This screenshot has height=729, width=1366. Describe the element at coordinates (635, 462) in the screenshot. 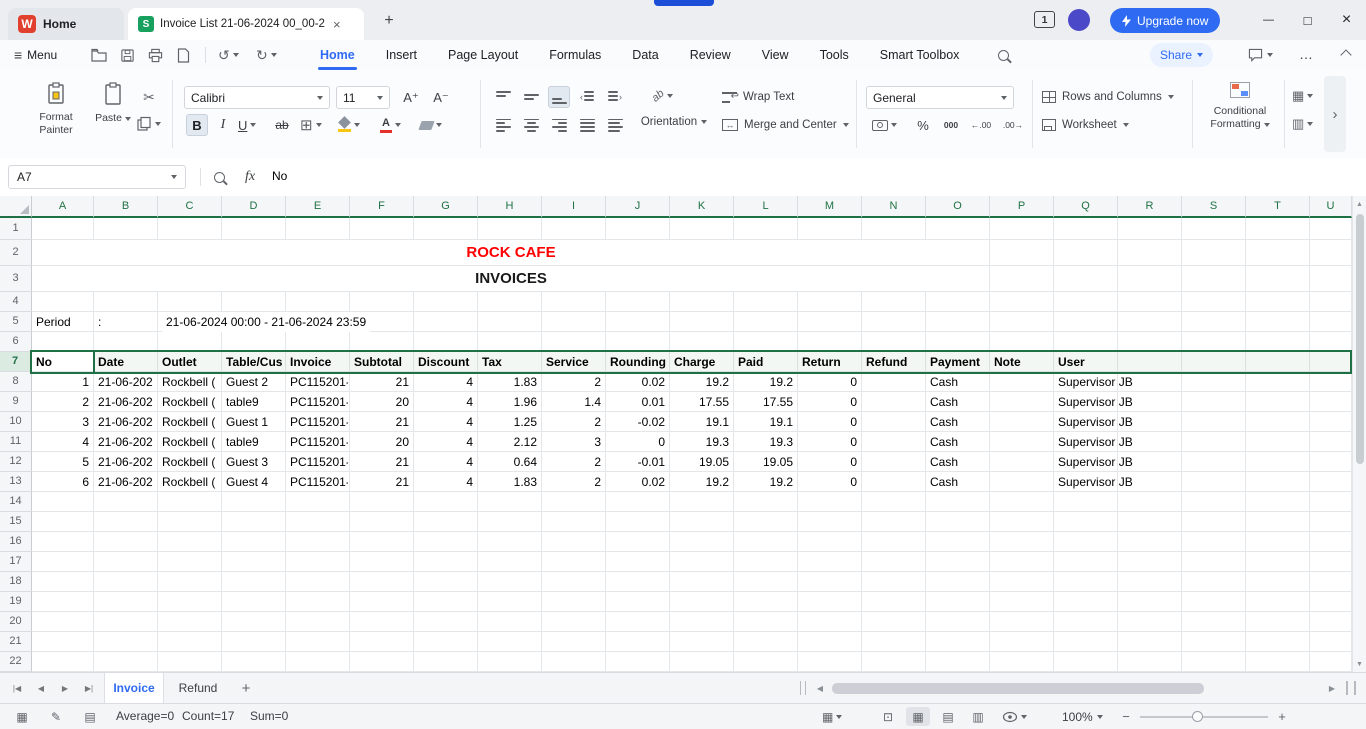

I see `cell: -0.01` at that location.